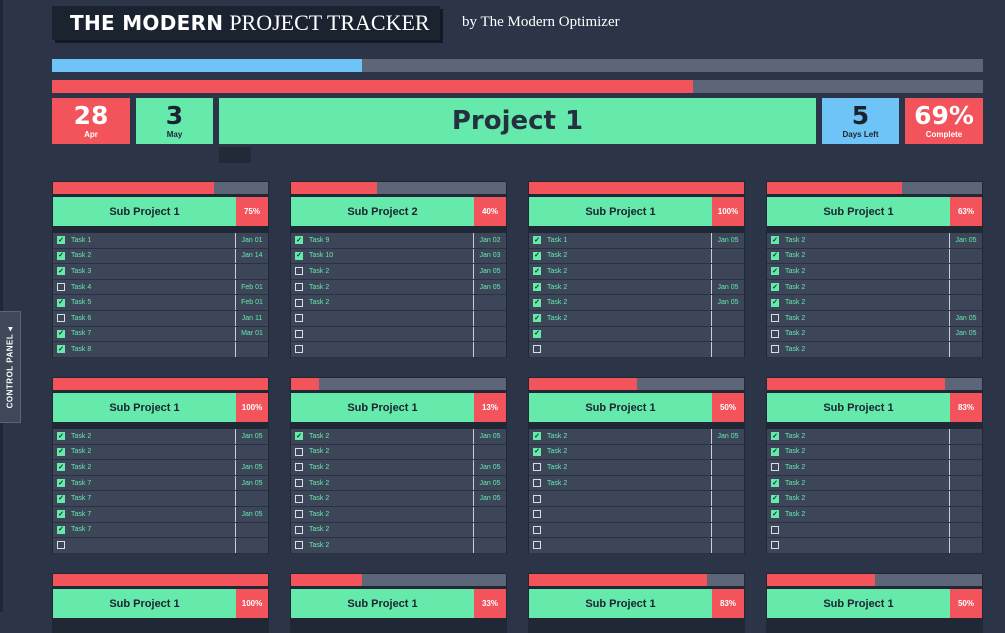 Image resolution: width=1005 pixels, height=633 pixels. Describe the element at coordinates (251, 256) in the screenshot. I see `task-date: Jan 14` at that location.